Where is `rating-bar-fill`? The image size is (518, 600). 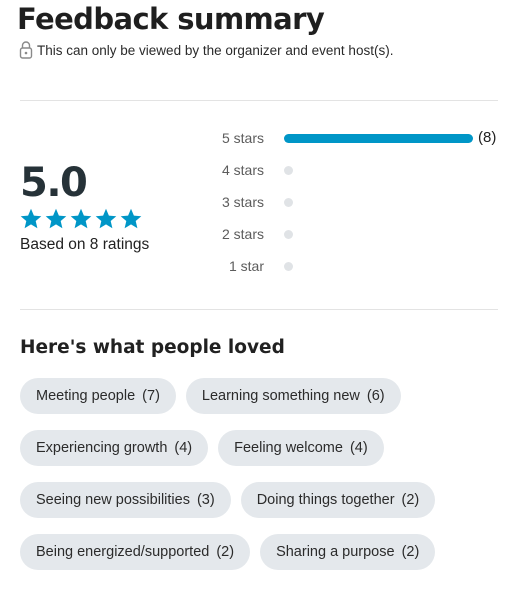 rating-bar-fill is located at coordinates (378, 138).